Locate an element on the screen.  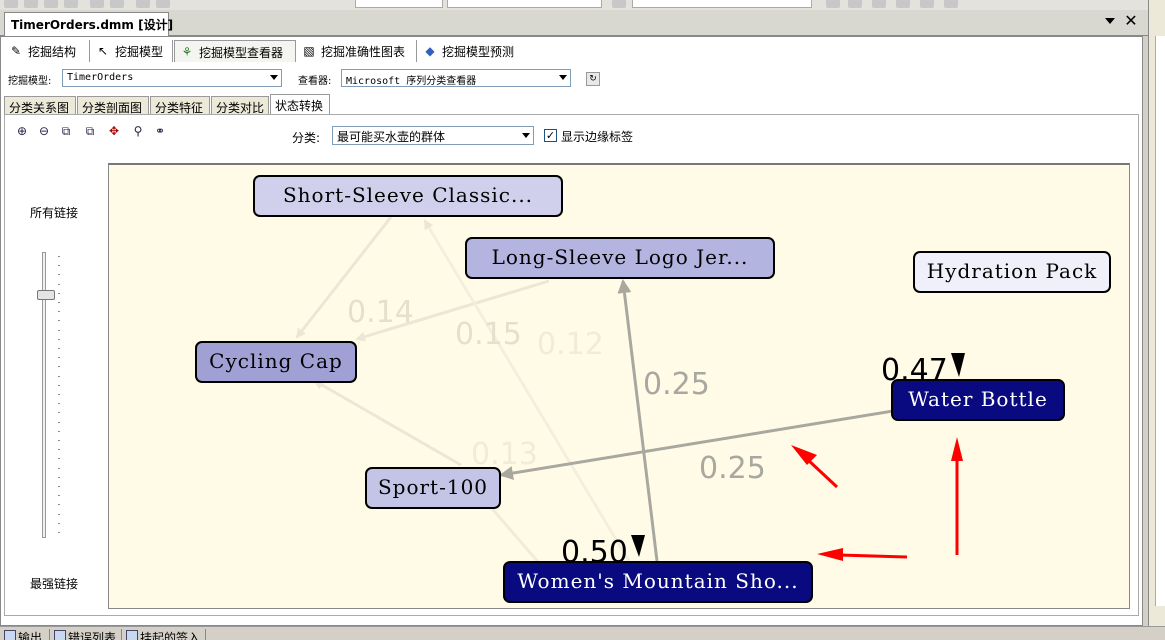
tab-output: 输出 is located at coordinates (26, 634).